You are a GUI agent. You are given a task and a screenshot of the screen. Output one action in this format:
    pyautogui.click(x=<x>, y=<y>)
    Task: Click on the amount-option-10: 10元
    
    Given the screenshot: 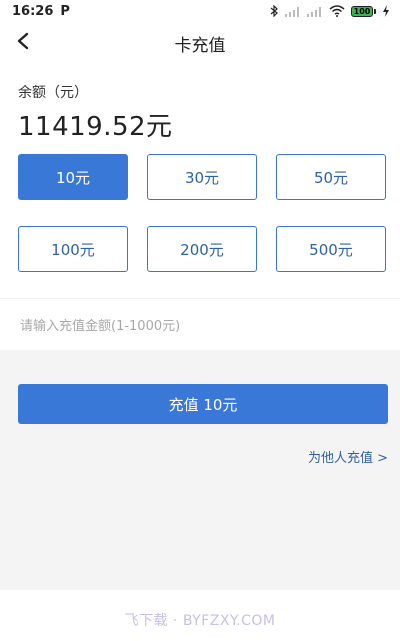 What is the action you would take?
    pyautogui.click(x=73, y=177)
    